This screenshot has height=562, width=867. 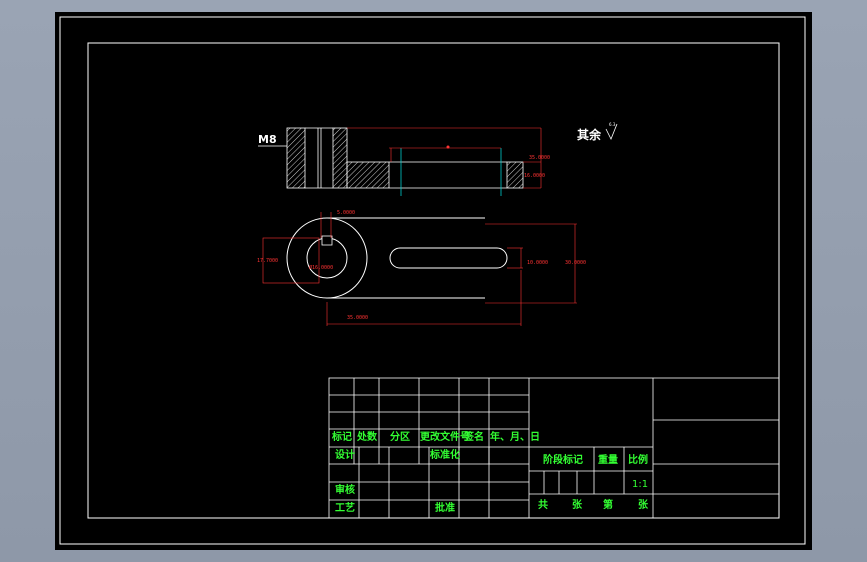 I want to click on tb-approve: 批准, so click(x=445, y=508).